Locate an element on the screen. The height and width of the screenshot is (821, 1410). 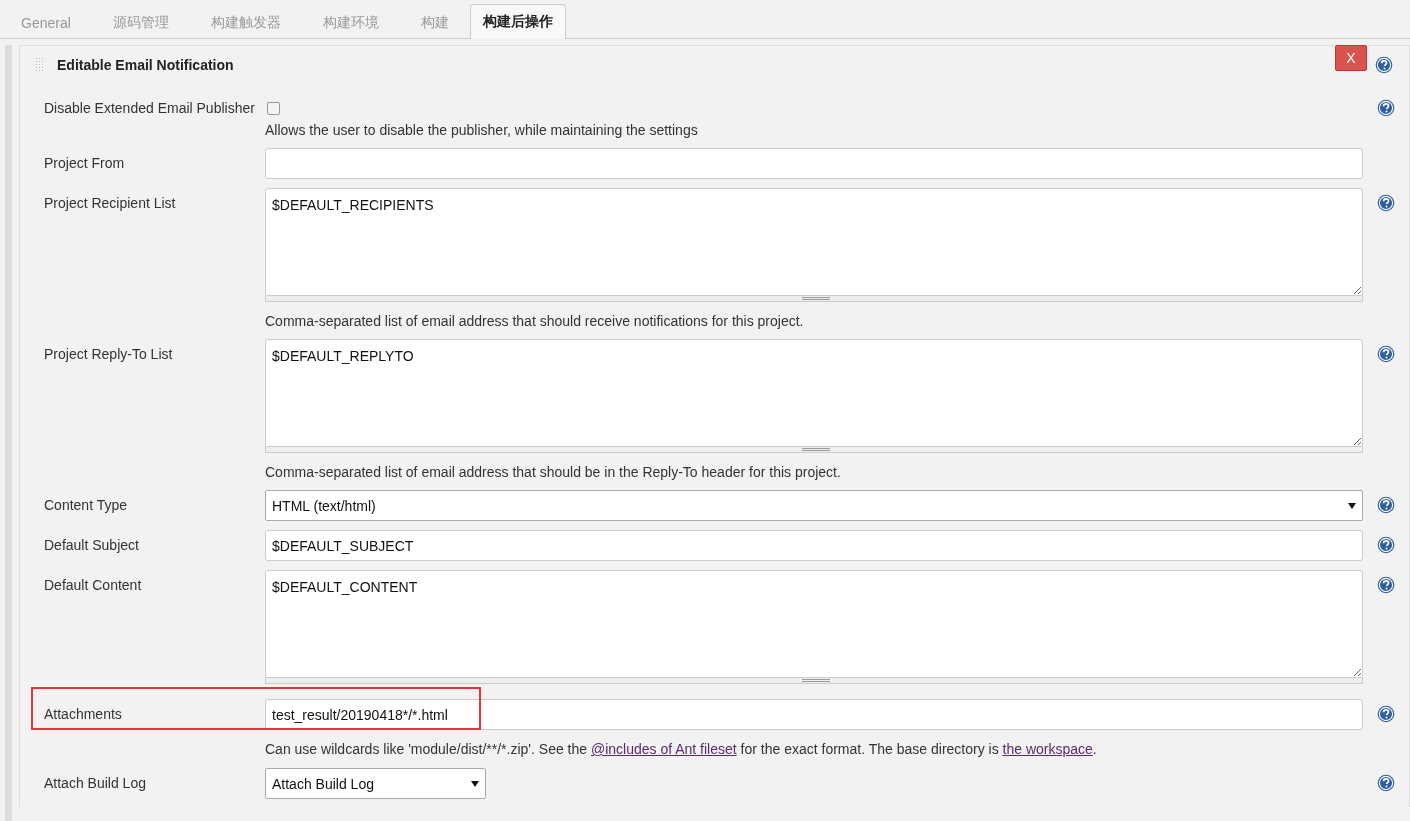
help-text: Comma-separated list of email address that should be in the Reply-To header for this project. is located at coordinates (553, 472).